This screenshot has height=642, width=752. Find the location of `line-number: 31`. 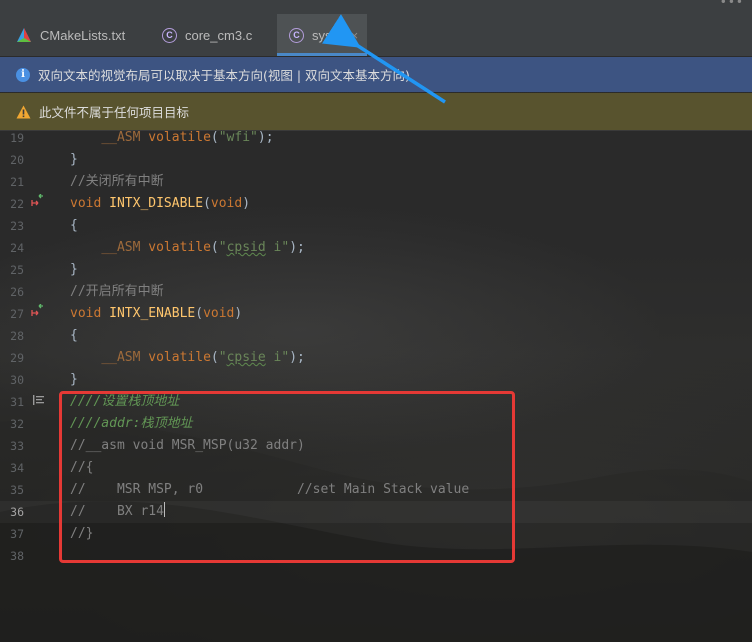

line-number: 31 is located at coordinates (17, 402).